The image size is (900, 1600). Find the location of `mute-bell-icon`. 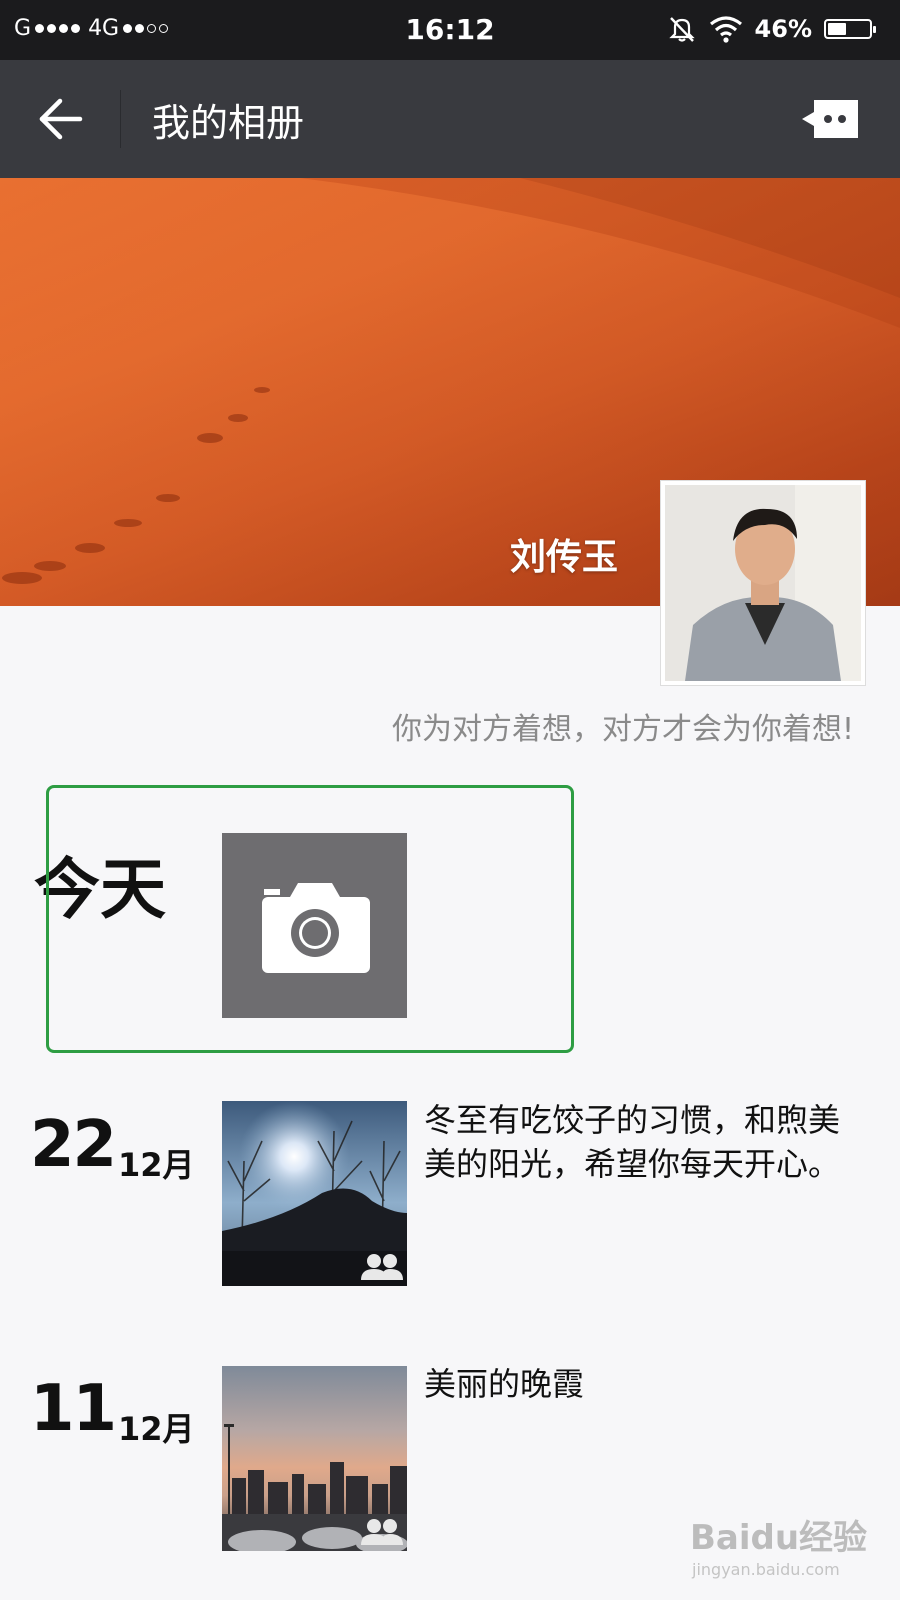

mute-bell-icon is located at coordinates (681, 29).